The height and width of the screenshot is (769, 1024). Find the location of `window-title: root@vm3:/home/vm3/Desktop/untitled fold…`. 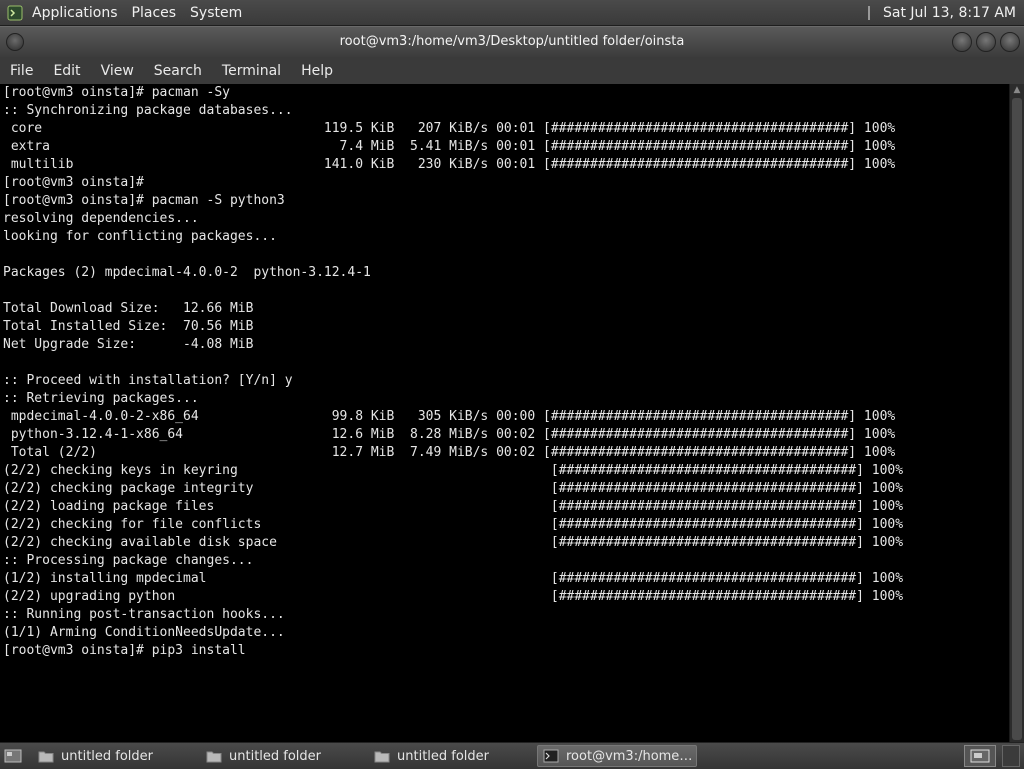

window-title: root@vm3:/home/vm3/Desktop/untitled fold… is located at coordinates (512, 41).